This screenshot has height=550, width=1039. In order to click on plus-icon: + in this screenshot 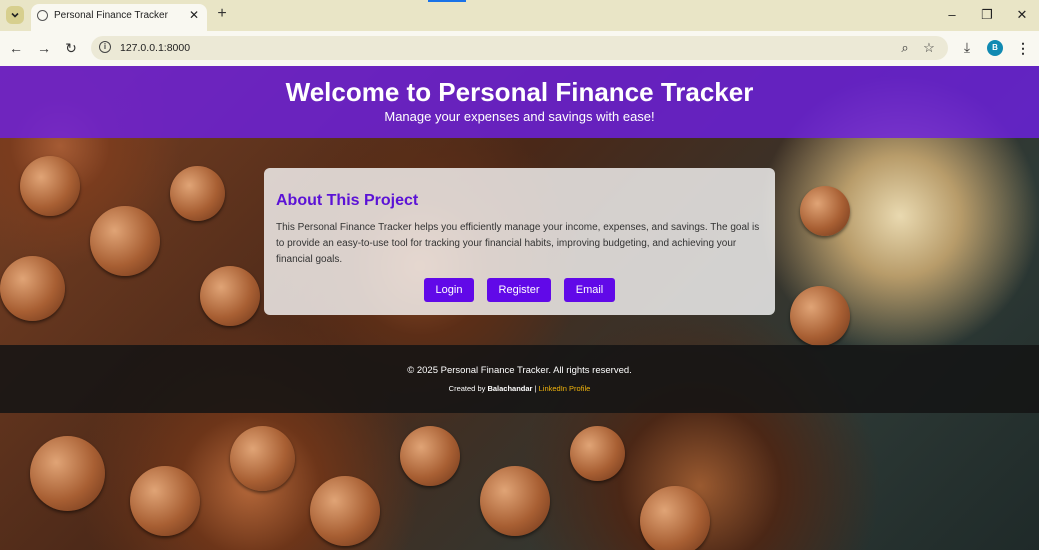, I will do `click(222, 14)`.